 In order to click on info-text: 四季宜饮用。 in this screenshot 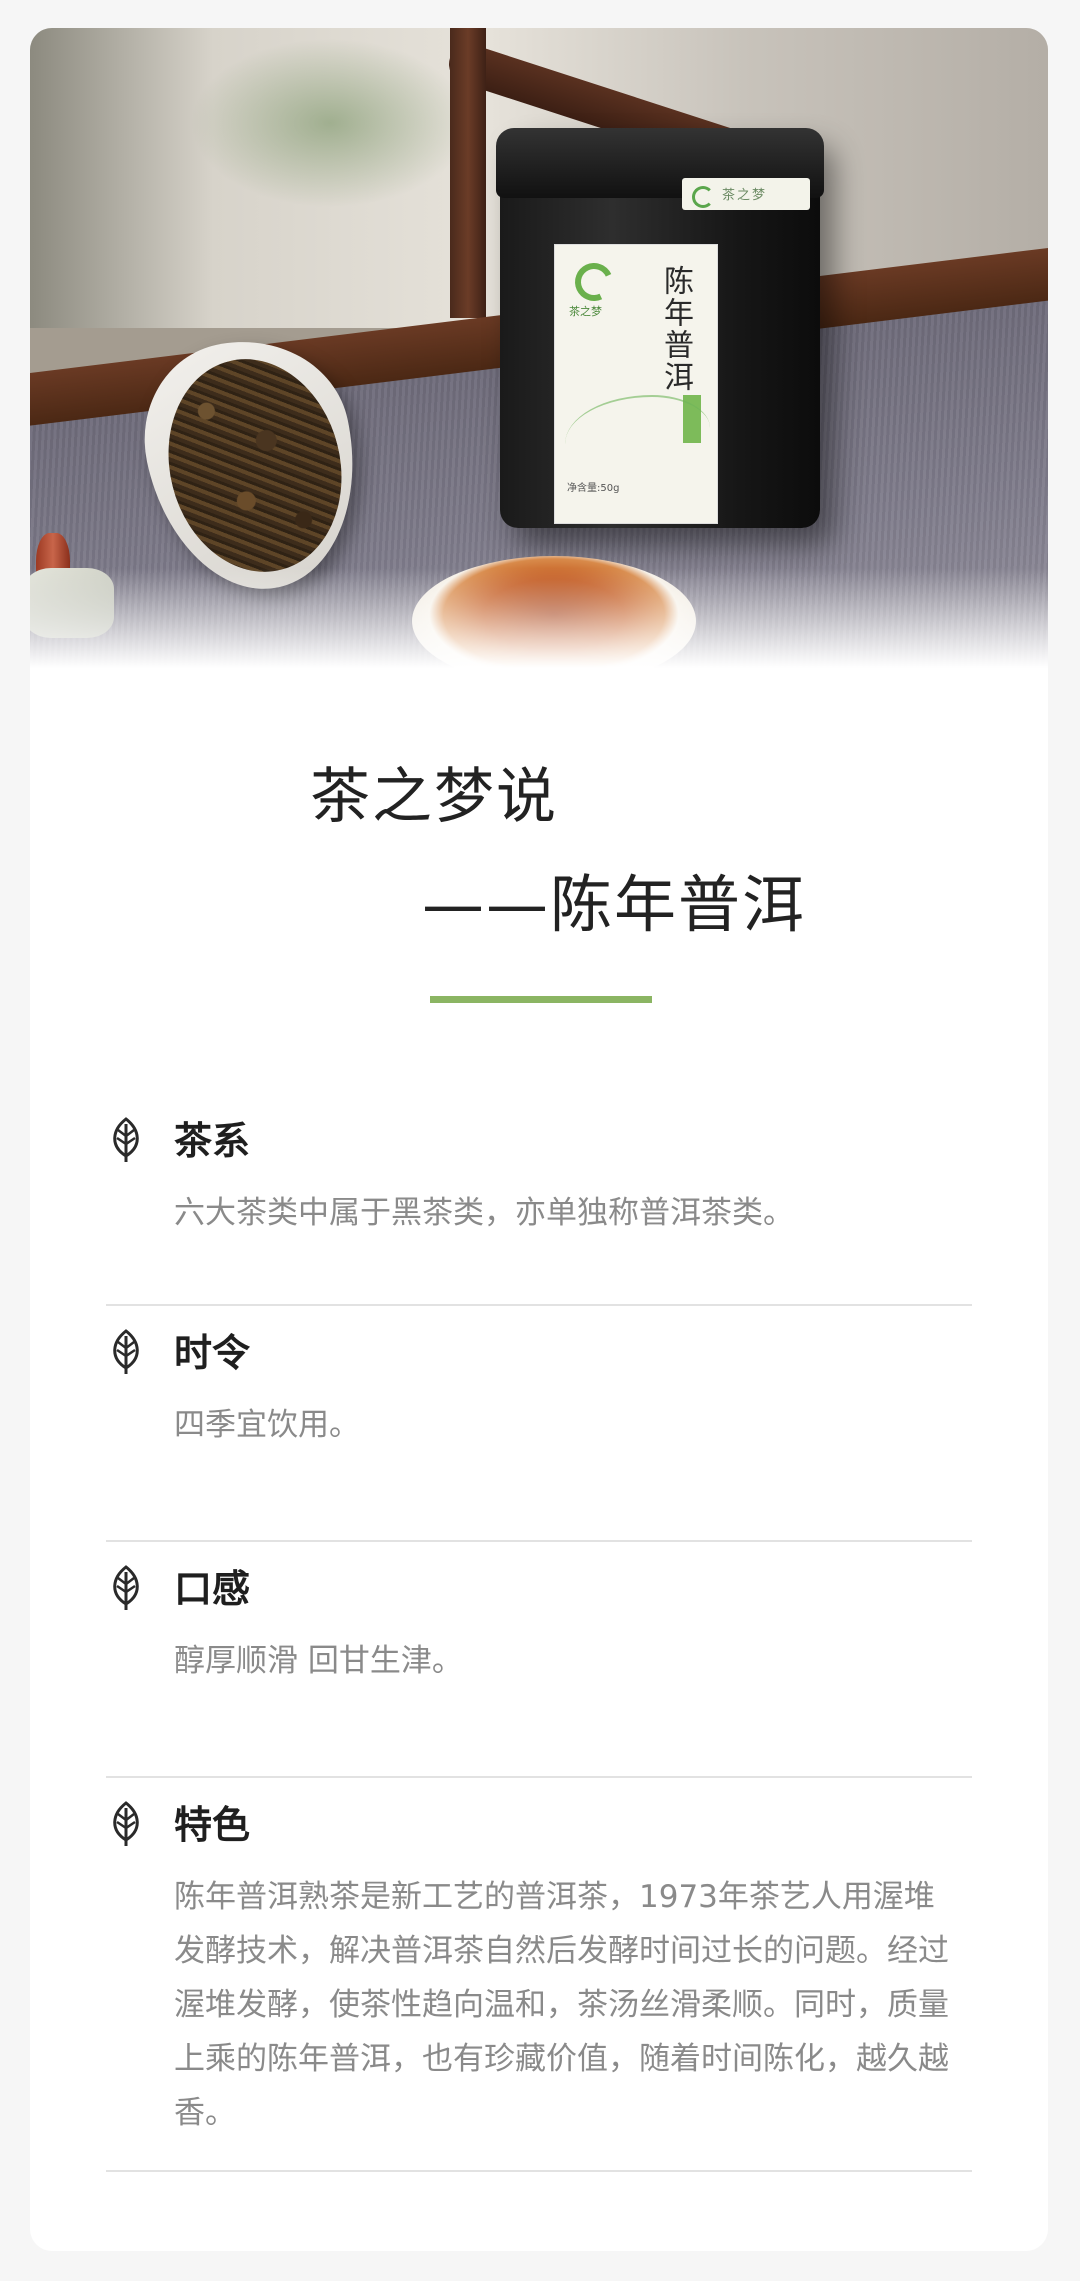, I will do `click(267, 1425)`.